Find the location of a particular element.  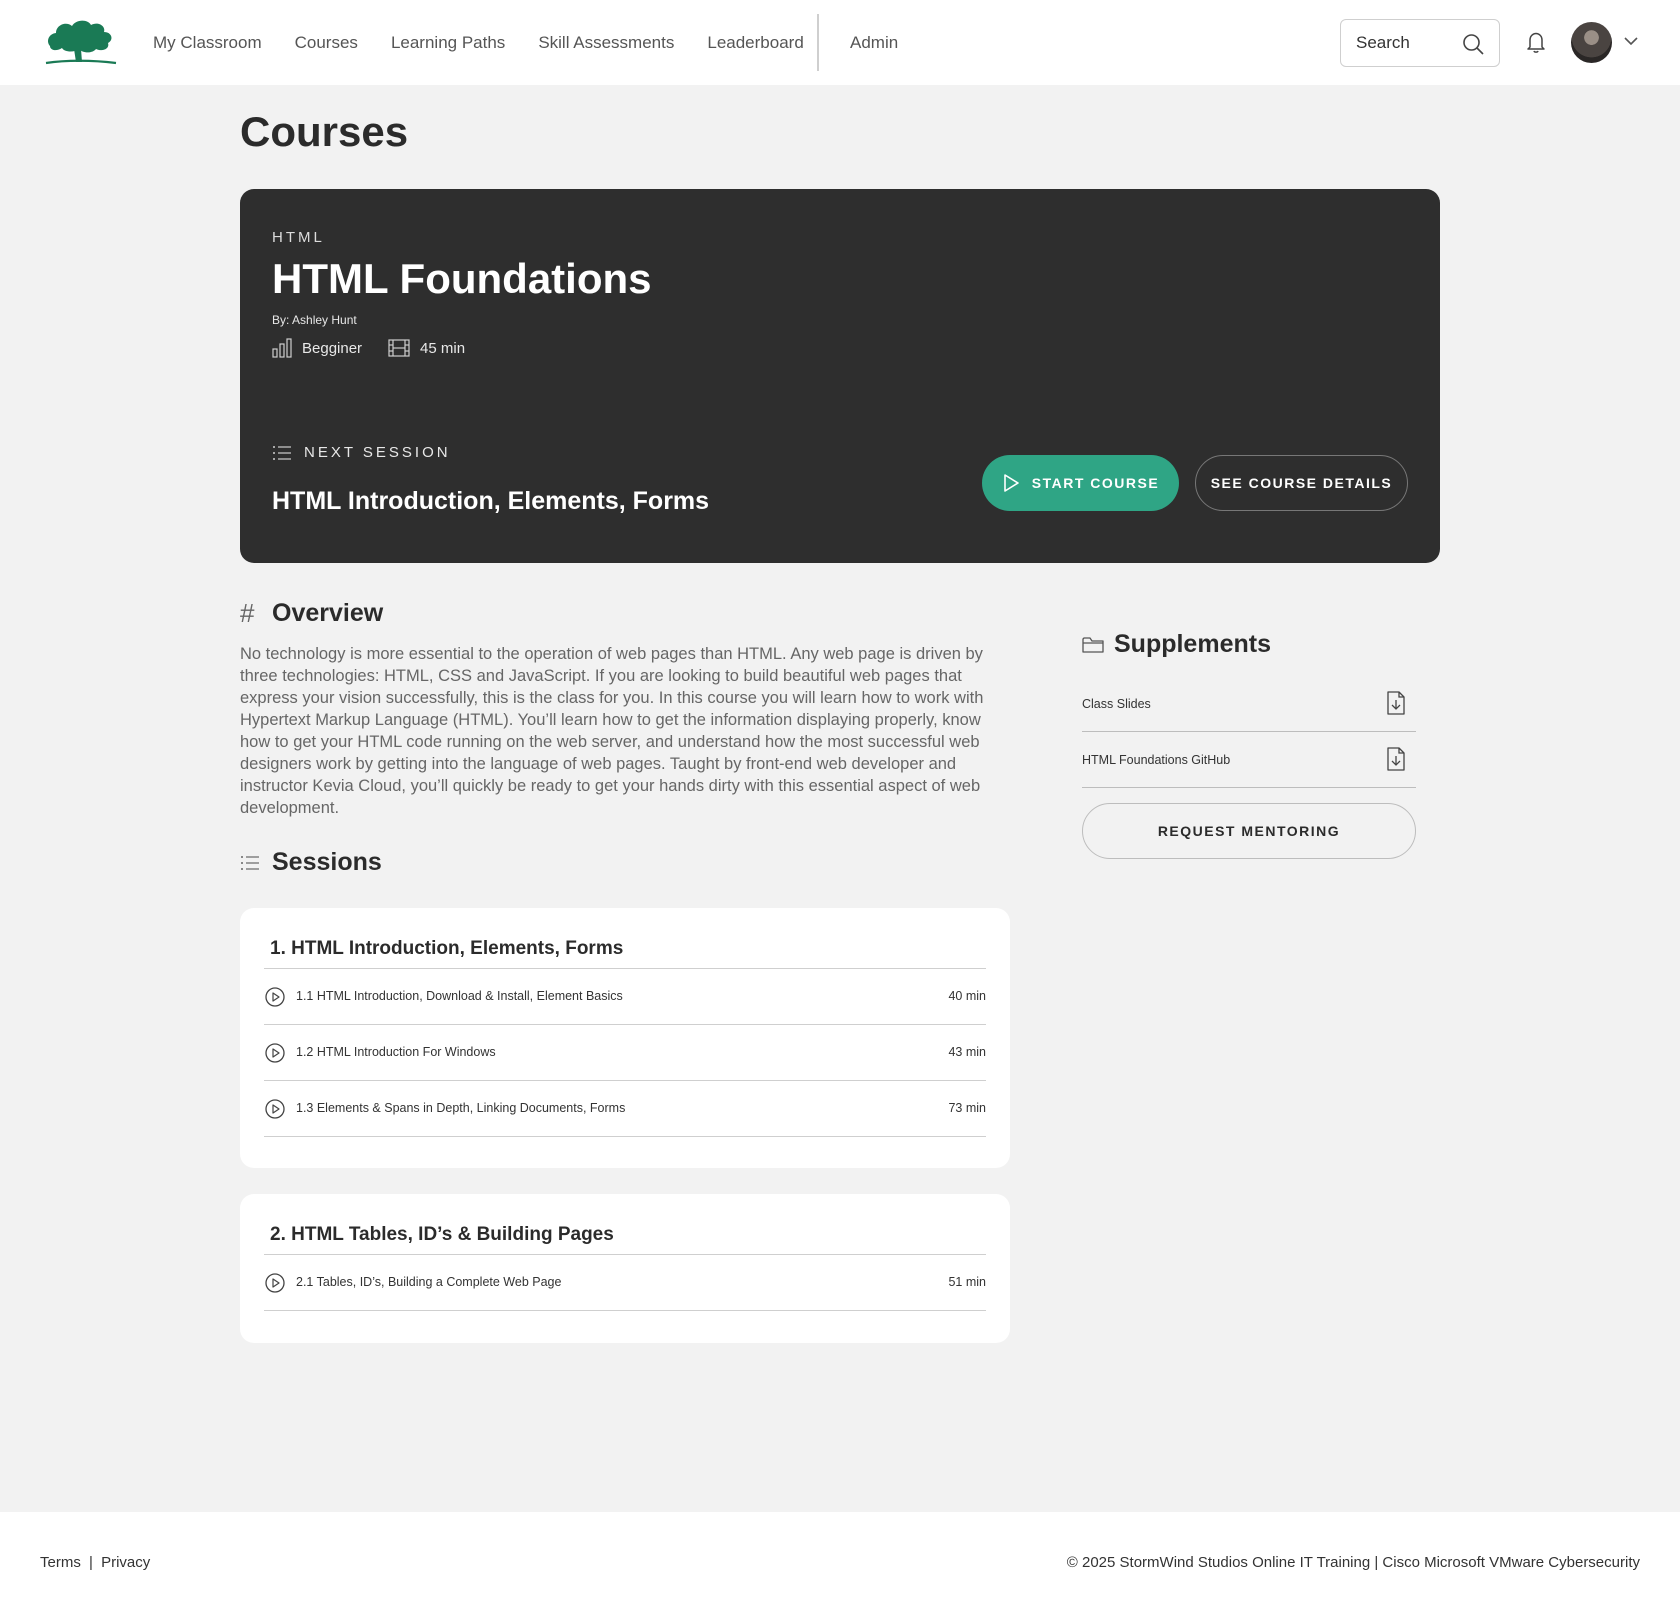

nav-admin: Admin is located at coordinates (874, 42).